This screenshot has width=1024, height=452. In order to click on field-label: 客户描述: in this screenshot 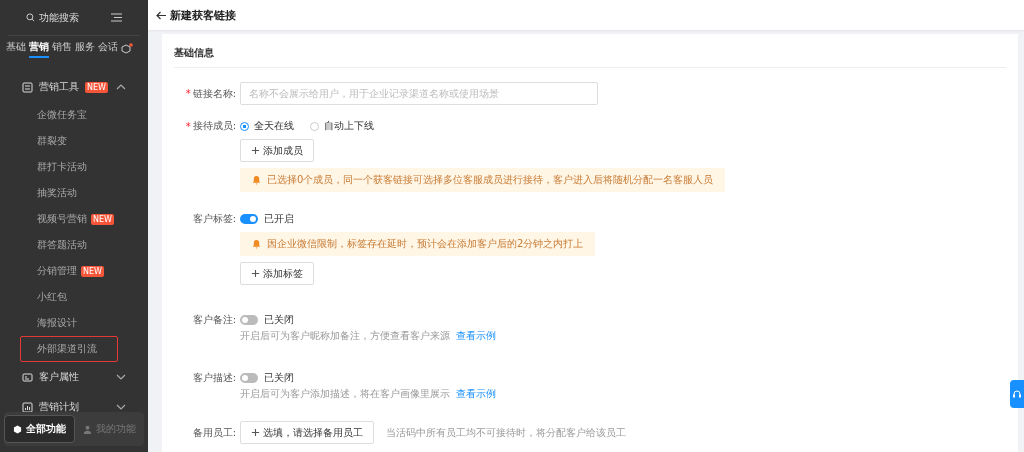, I will do `click(214, 378)`.